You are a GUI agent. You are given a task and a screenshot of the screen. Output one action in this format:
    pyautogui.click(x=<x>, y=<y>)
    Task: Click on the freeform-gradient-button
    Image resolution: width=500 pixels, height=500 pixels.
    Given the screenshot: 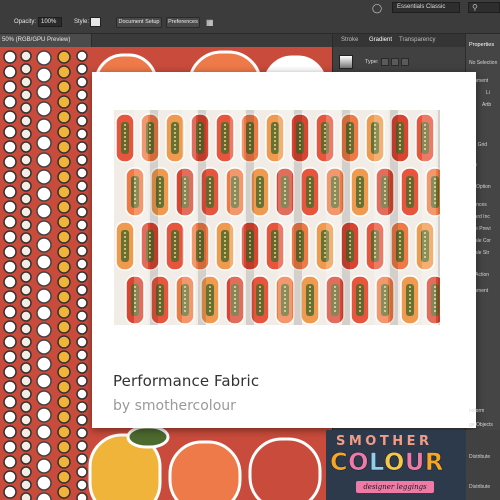 What is the action you would take?
    pyautogui.click(x=405, y=62)
    